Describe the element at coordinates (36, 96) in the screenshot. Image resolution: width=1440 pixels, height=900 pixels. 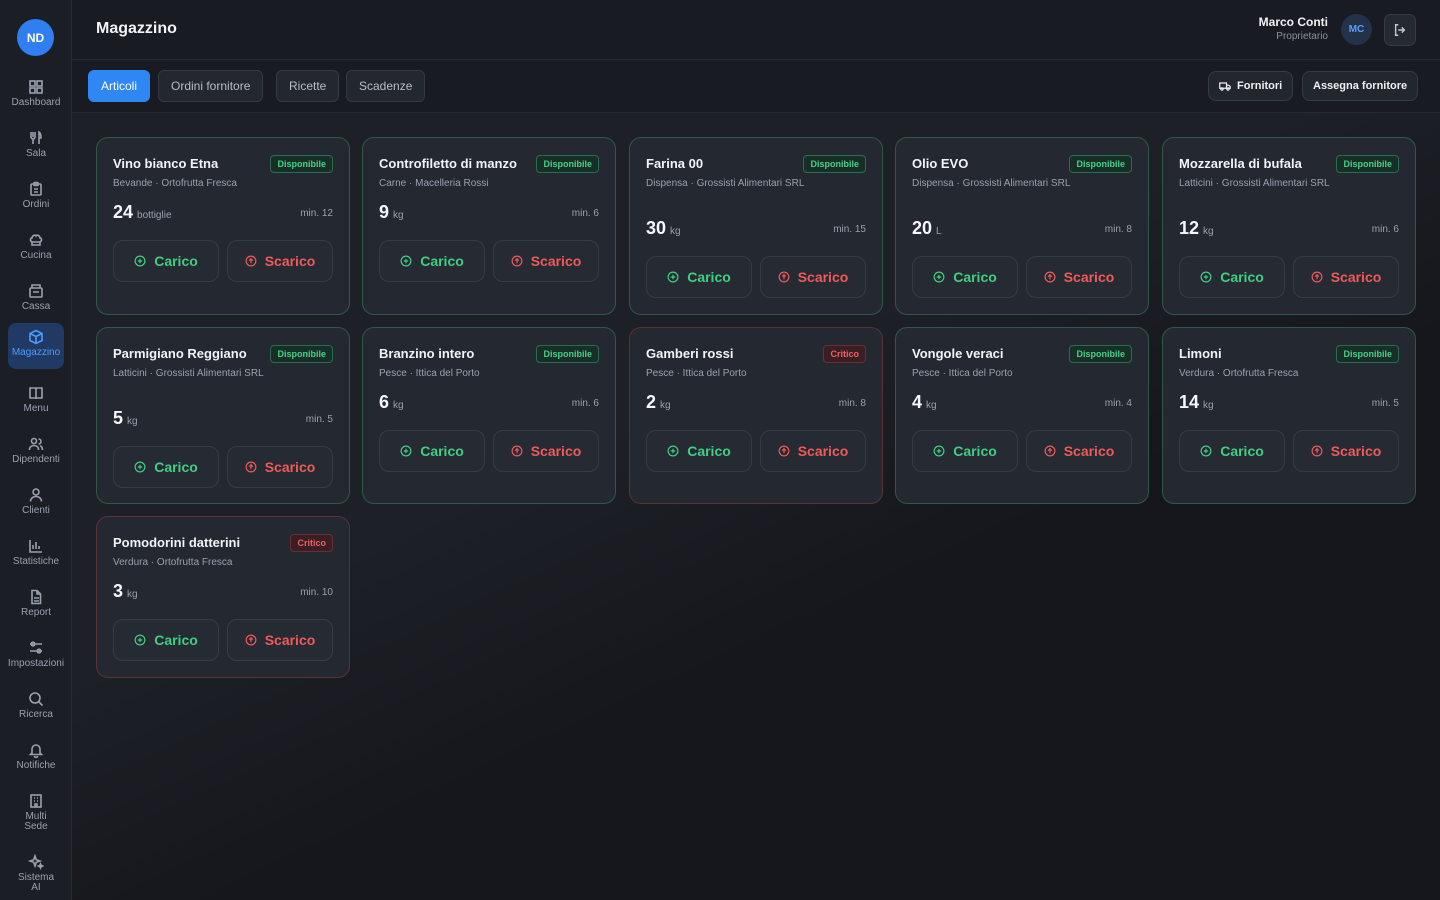
I see `sidebar-item-dashboard: Dashboard` at that location.